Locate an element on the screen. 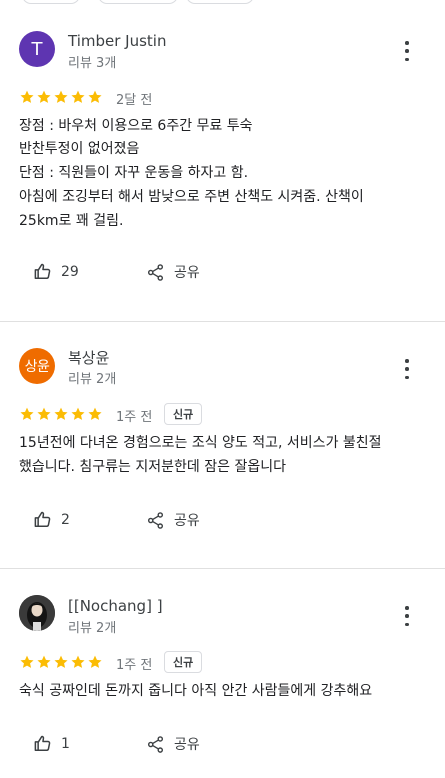  review-text-line: 단점 : 직원들이 자꾸 운동을 하자고 함. is located at coordinates (134, 173).